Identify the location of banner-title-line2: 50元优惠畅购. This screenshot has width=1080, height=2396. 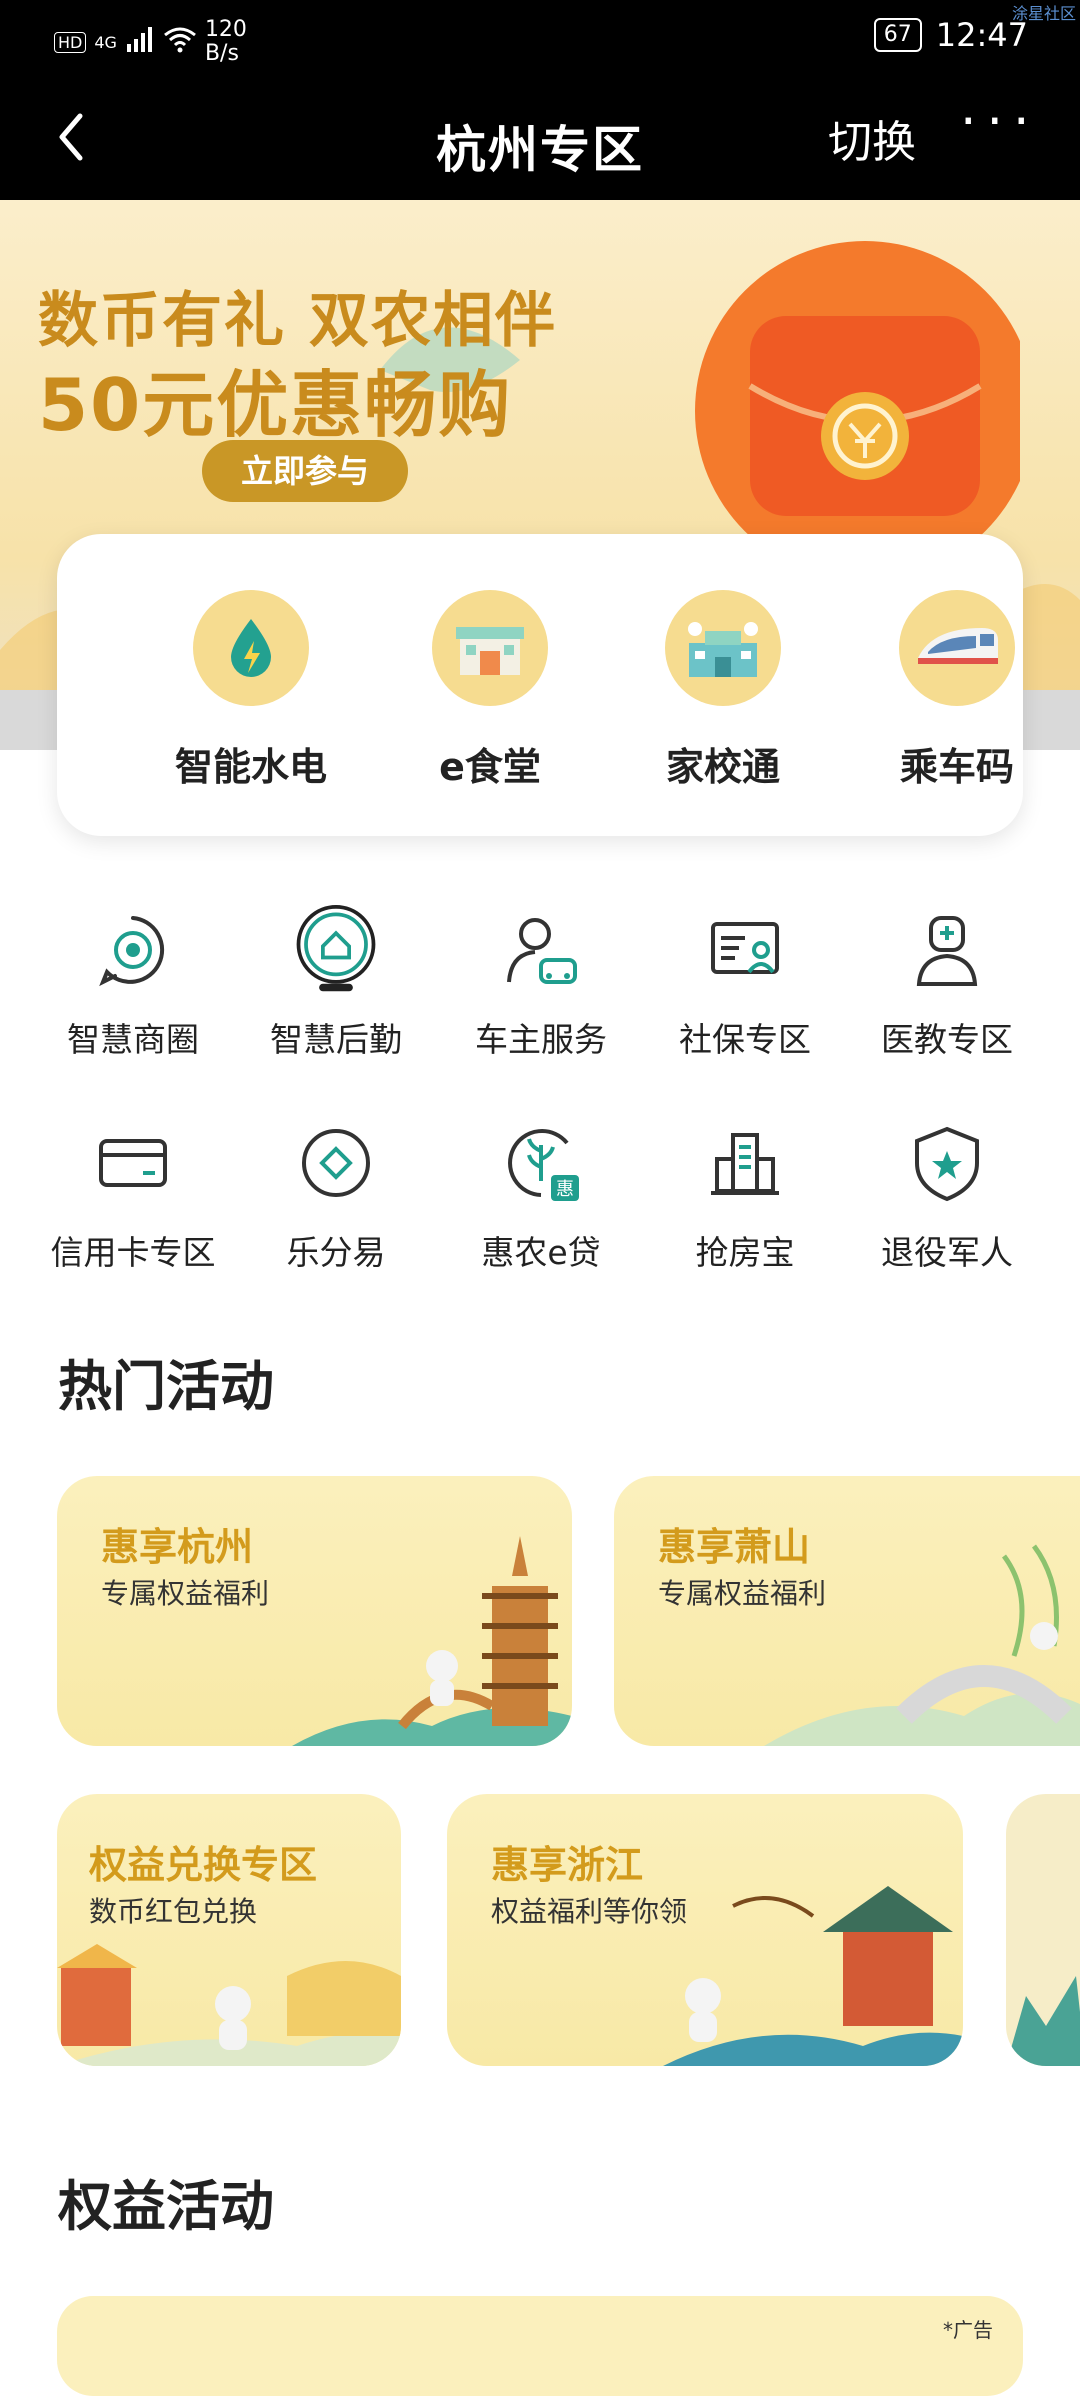
(275, 405).